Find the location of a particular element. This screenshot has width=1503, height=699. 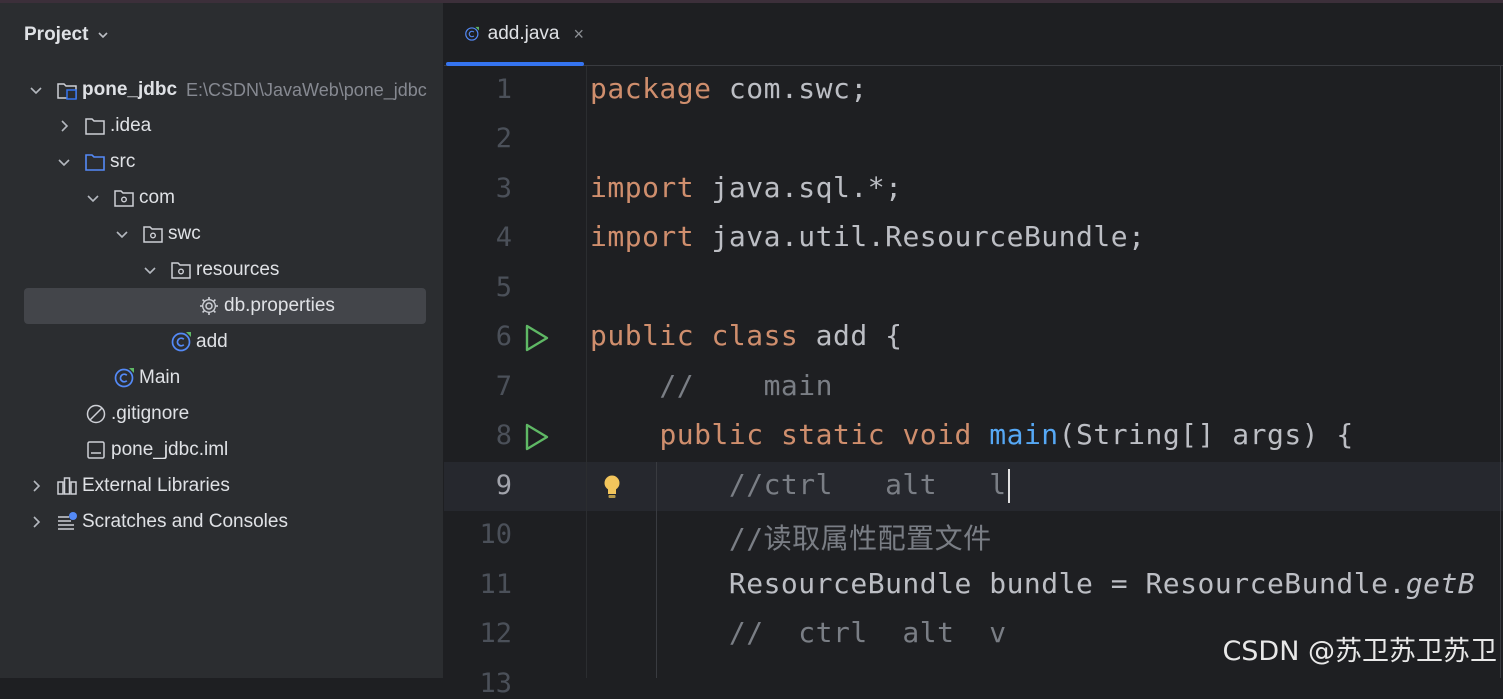

tree-item-label: swc is located at coordinates (184, 233).